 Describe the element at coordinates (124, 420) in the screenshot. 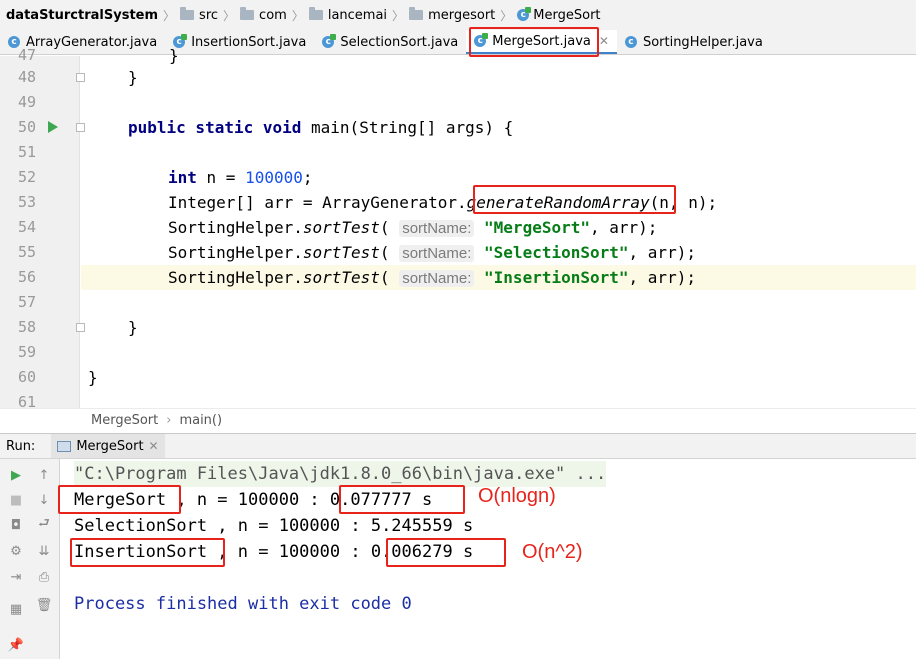

I see `breadcrumb-class: MergeSort` at that location.